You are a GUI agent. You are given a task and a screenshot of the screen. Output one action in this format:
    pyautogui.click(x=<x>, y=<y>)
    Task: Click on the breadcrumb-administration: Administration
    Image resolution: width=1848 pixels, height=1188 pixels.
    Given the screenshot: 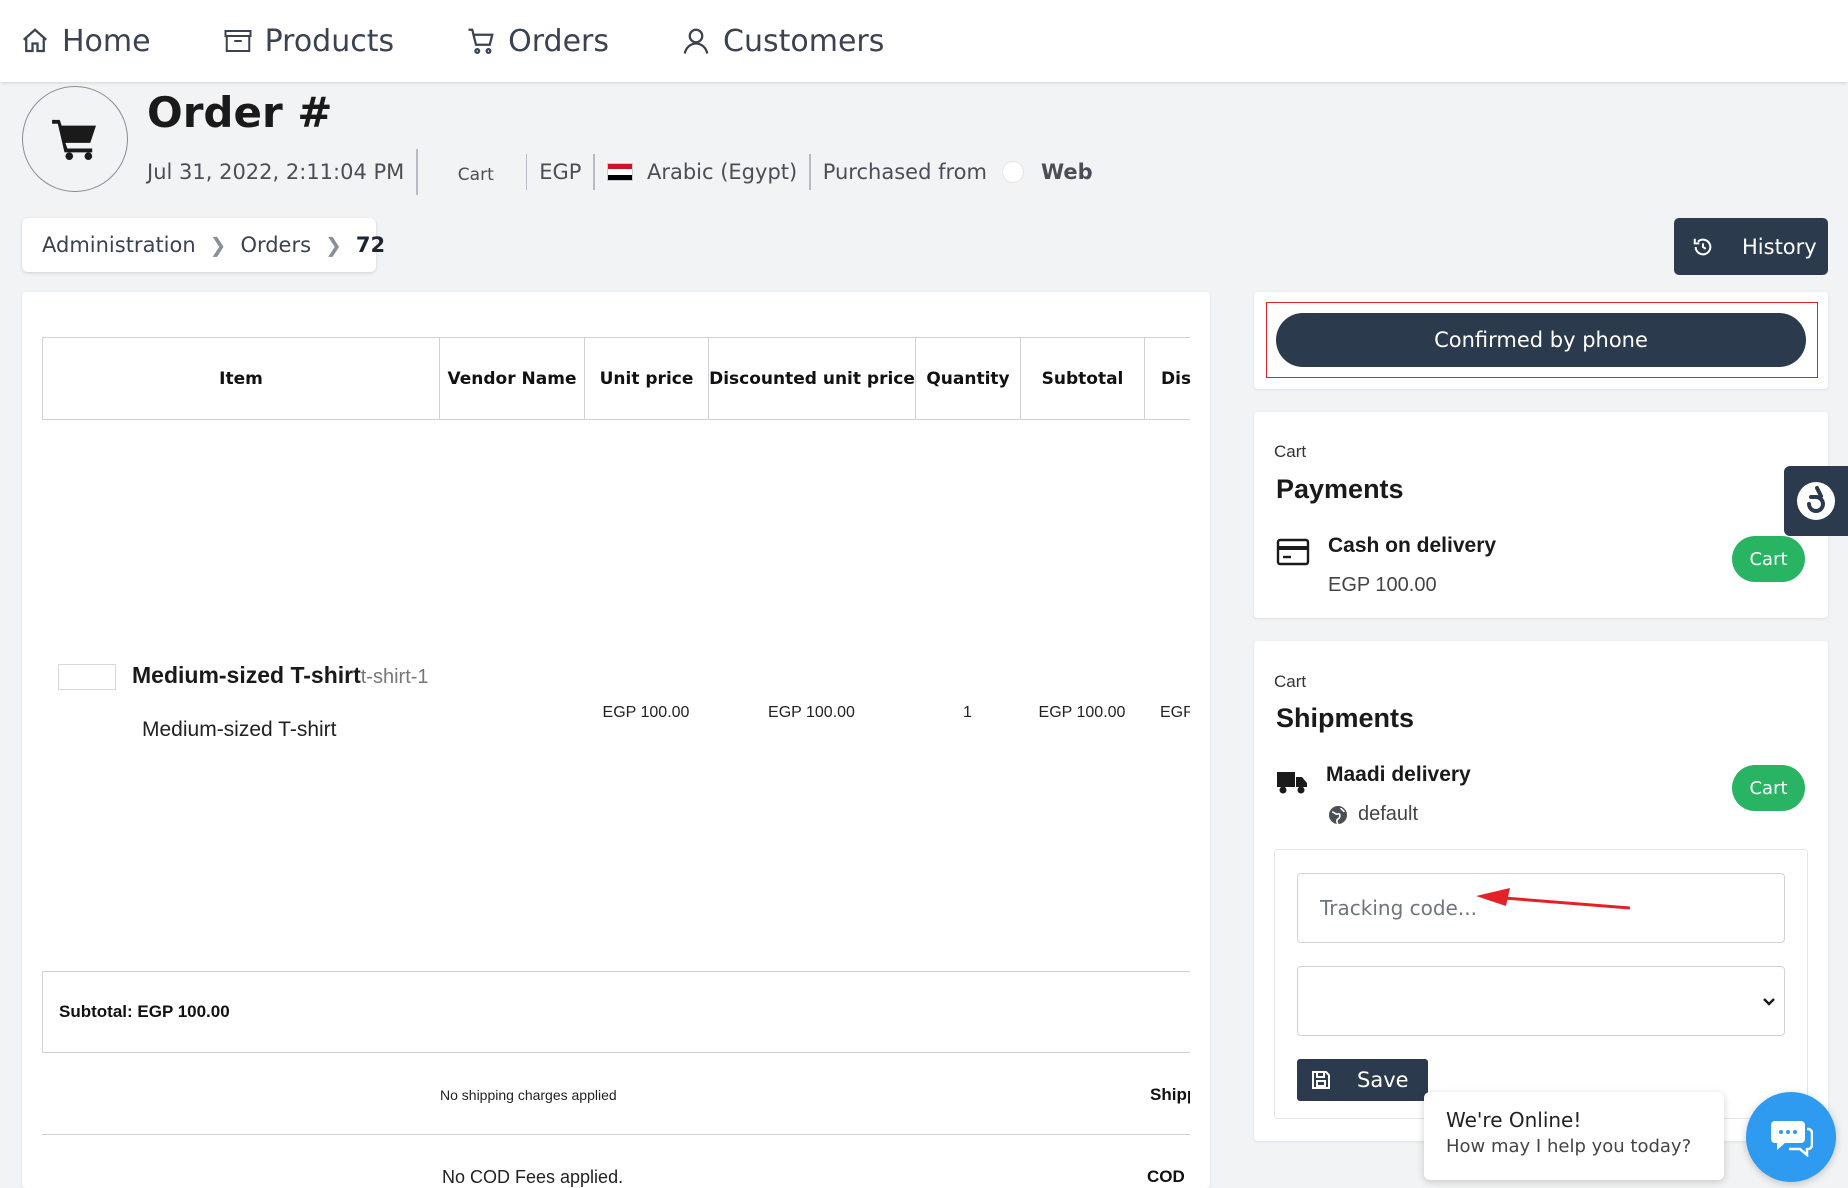 What is the action you would take?
    pyautogui.click(x=119, y=245)
    